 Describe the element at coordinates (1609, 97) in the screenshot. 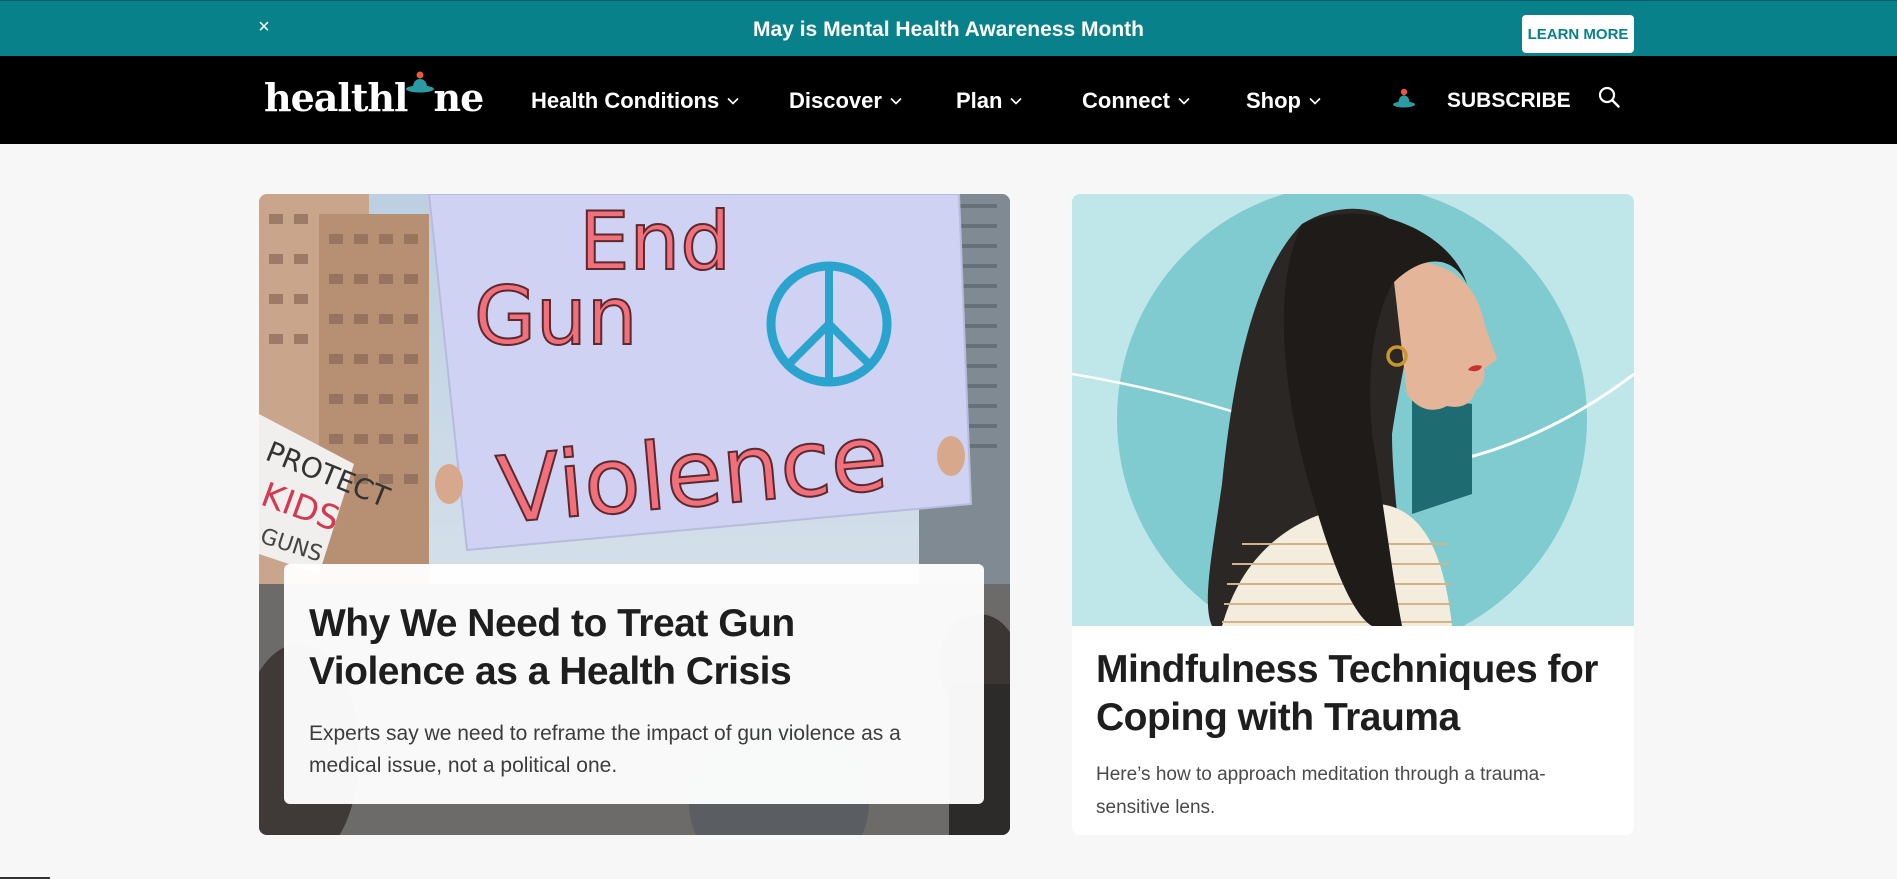

I see `search-icon` at that location.